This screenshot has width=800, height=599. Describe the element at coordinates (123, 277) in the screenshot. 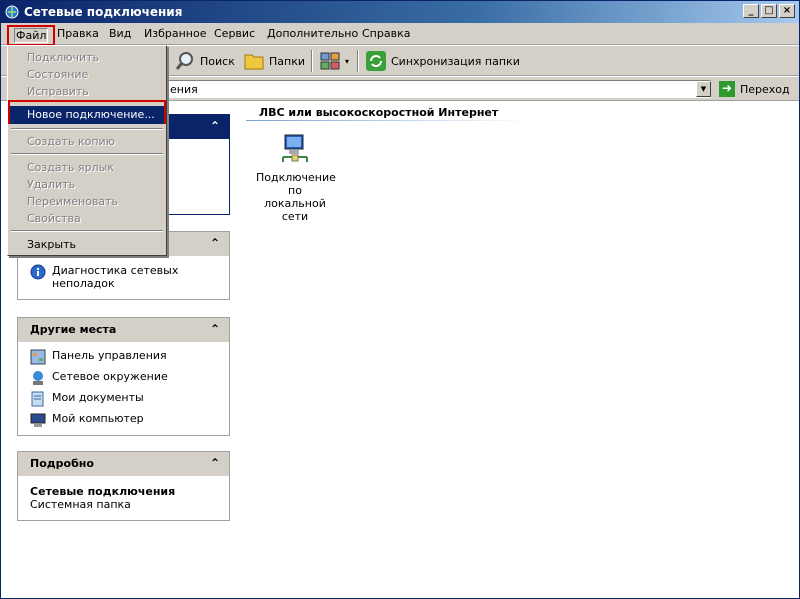

I see `task-diagnose: Диагностика сетевых неполадок` at that location.